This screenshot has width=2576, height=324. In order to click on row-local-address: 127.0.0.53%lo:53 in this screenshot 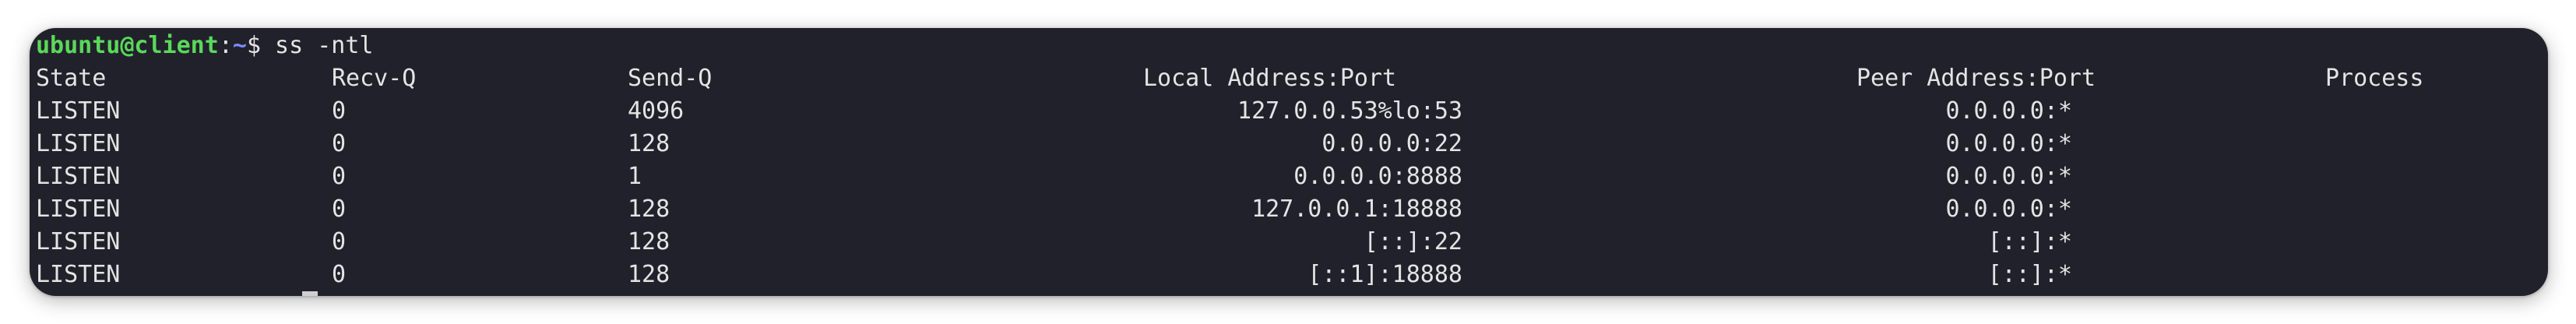, I will do `click(1349, 111)`.